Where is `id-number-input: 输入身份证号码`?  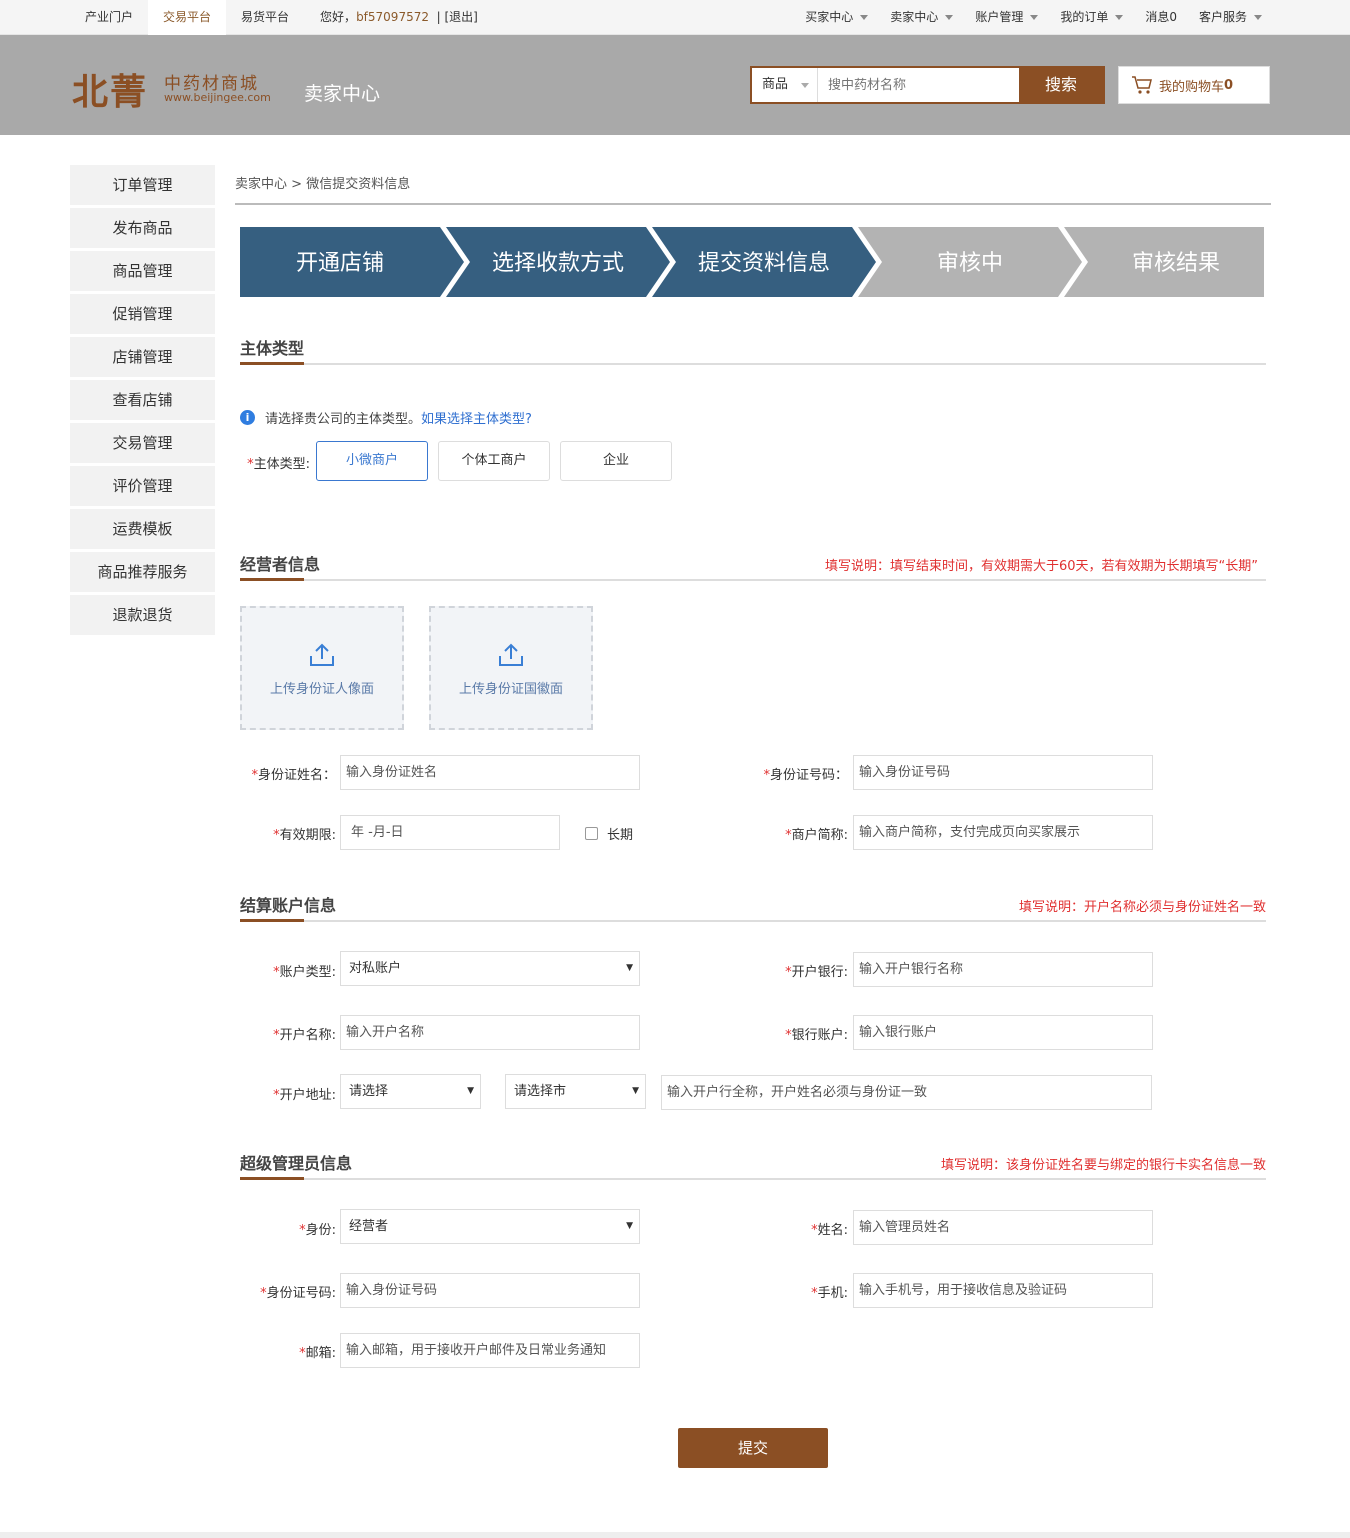 id-number-input: 输入身份证号码 is located at coordinates (1003, 772).